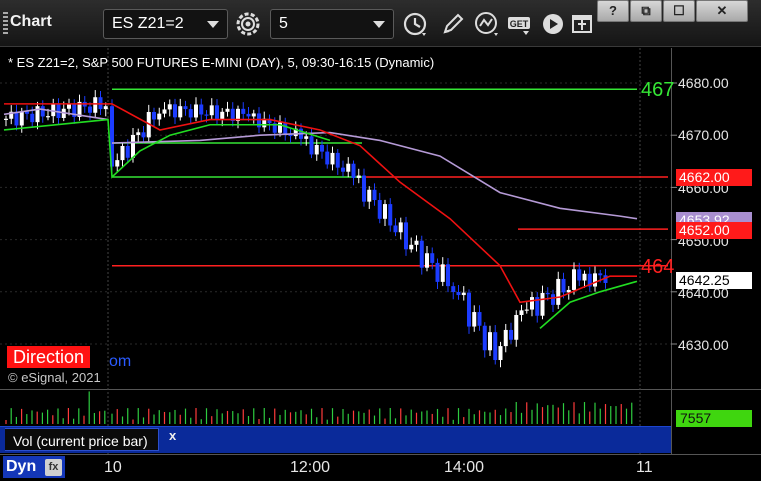 This screenshot has height=481, width=761. I want to click on time-tick: 11, so click(644, 467).